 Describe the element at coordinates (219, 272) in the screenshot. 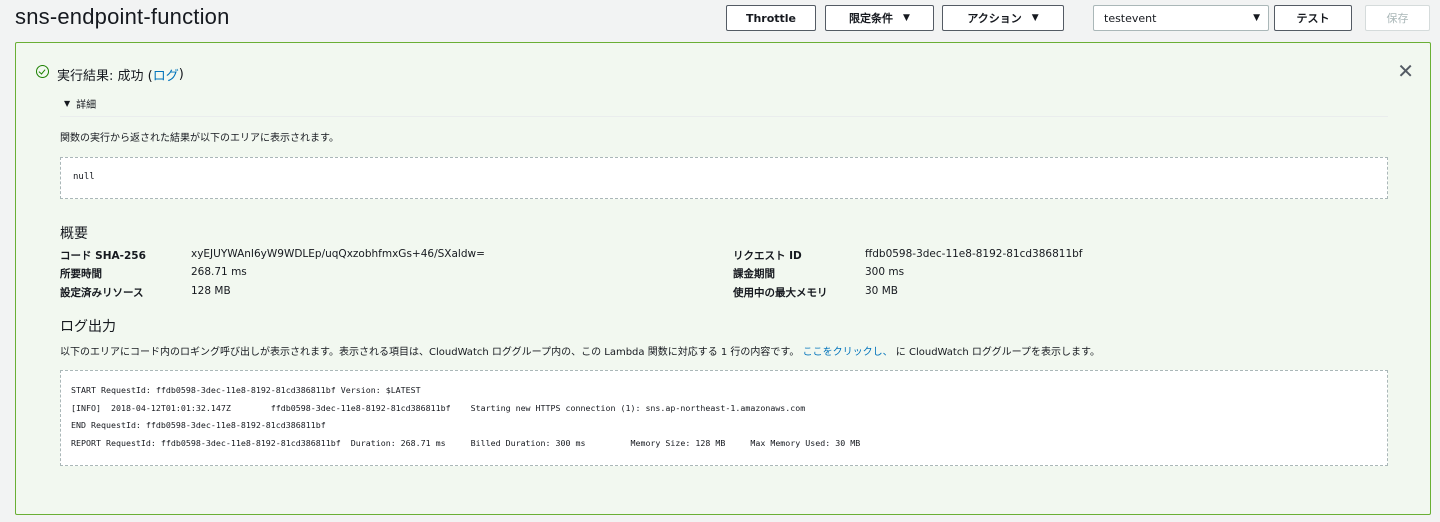

I see `summary-value: 268.71 ms` at that location.